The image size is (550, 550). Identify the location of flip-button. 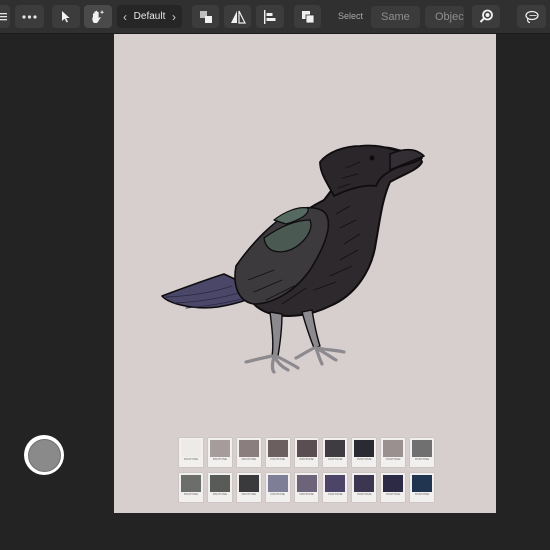
(237, 16).